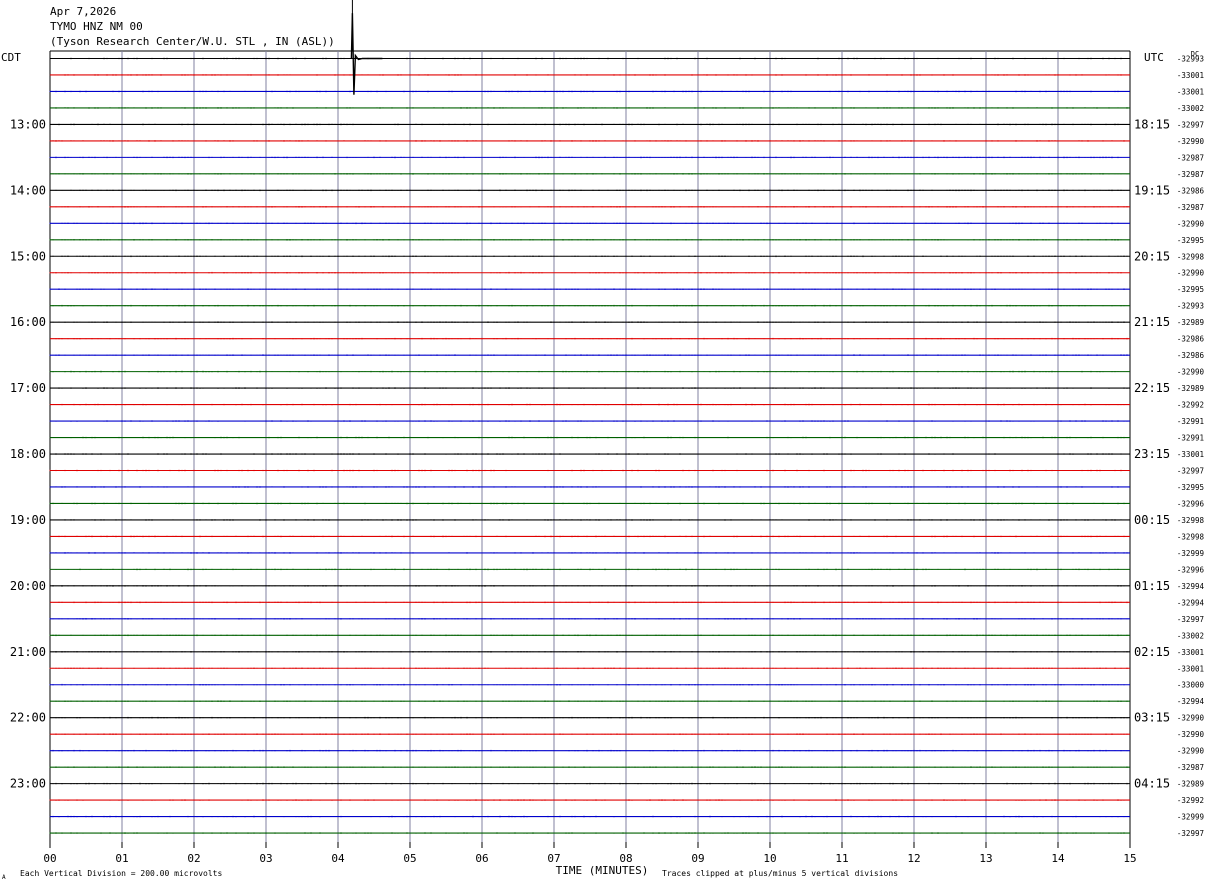 This screenshot has width=1210, height=886. I want to click on x-tick-label: 13, so click(985, 858).